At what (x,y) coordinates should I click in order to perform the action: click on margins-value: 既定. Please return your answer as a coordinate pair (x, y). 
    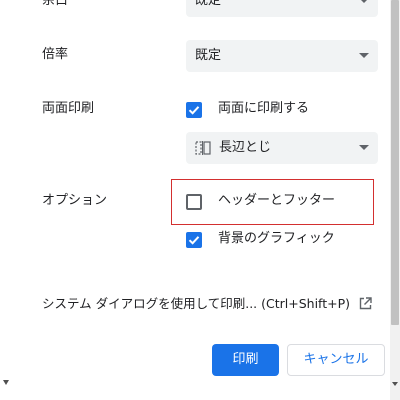
    Looking at the image, I should click on (208, 4).